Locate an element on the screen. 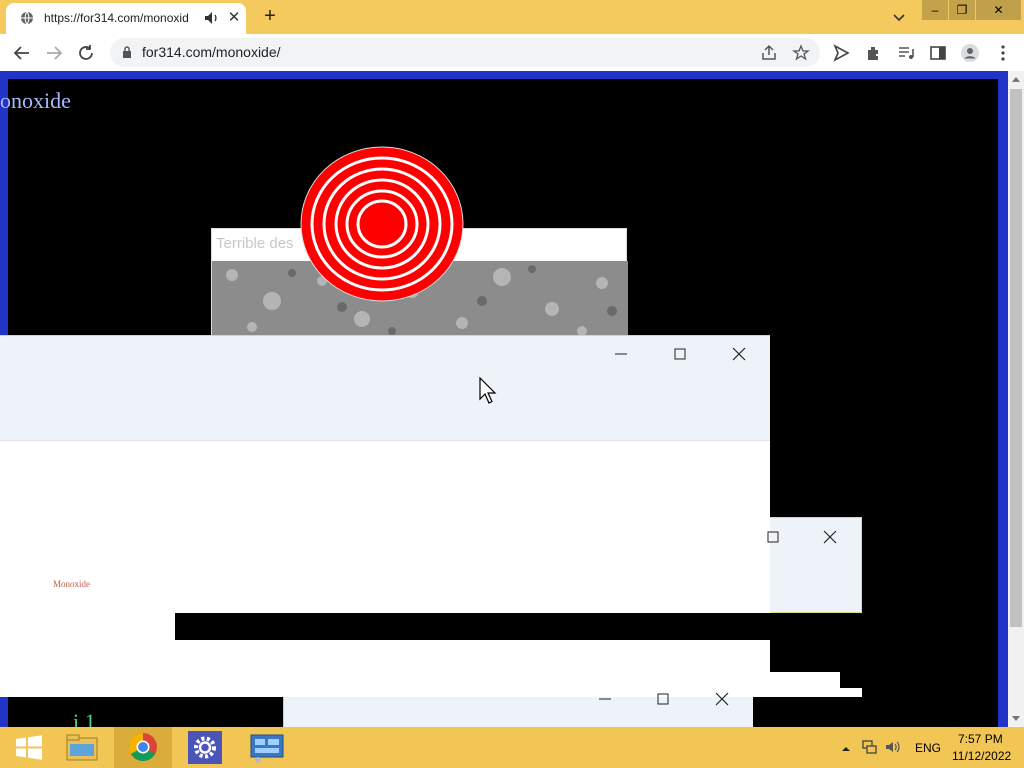  star-icon is located at coordinates (801, 53).